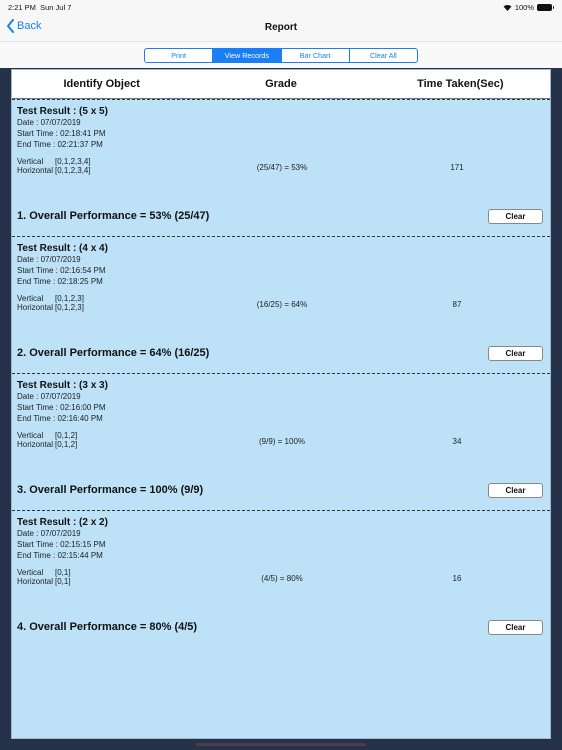 The image size is (562, 750). Describe the element at coordinates (47, 435) in the screenshot. I see `record-vertical: Vertical [0,1,2]` at that location.